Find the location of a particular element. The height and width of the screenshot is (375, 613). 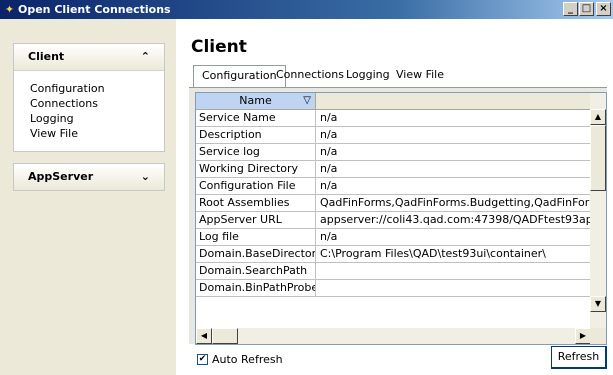

property-name-cell: AppServer URL is located at coordinates (256, 220).